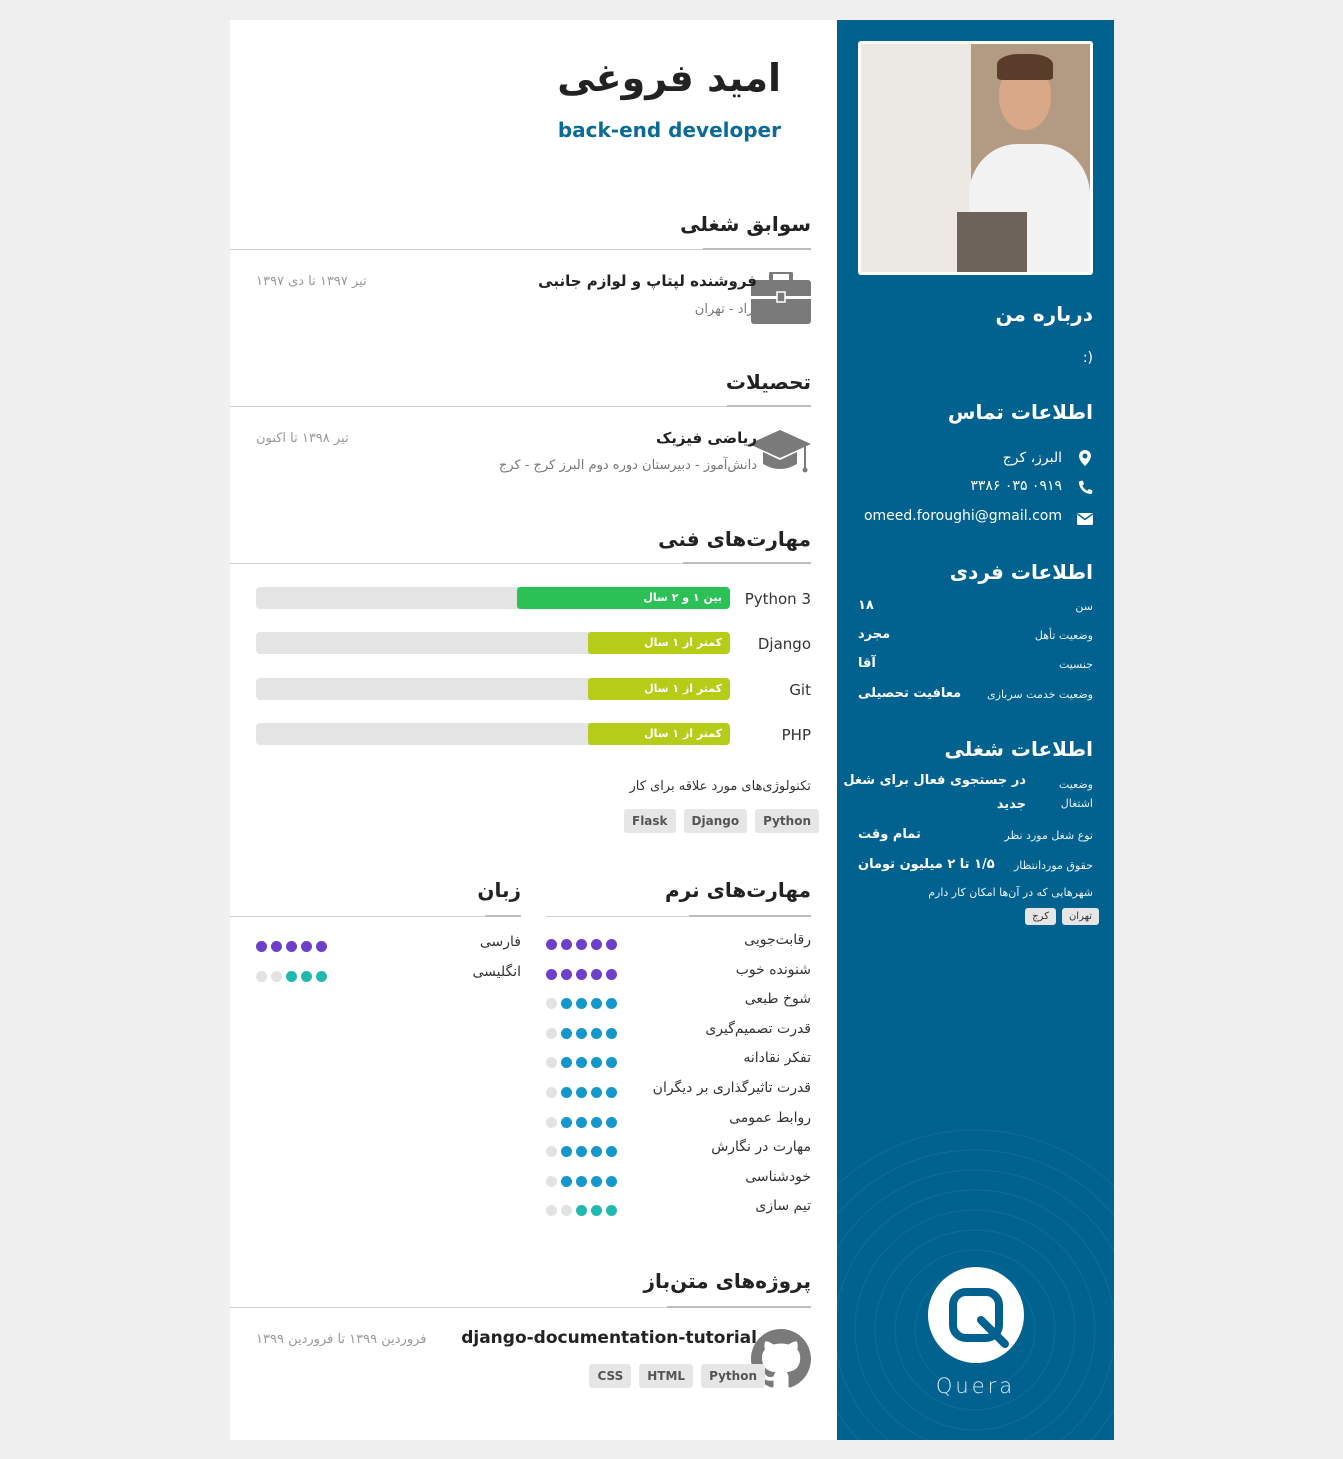 The image size is (1343, 1459). I want to click on about-text: :), so click(1087, 358).